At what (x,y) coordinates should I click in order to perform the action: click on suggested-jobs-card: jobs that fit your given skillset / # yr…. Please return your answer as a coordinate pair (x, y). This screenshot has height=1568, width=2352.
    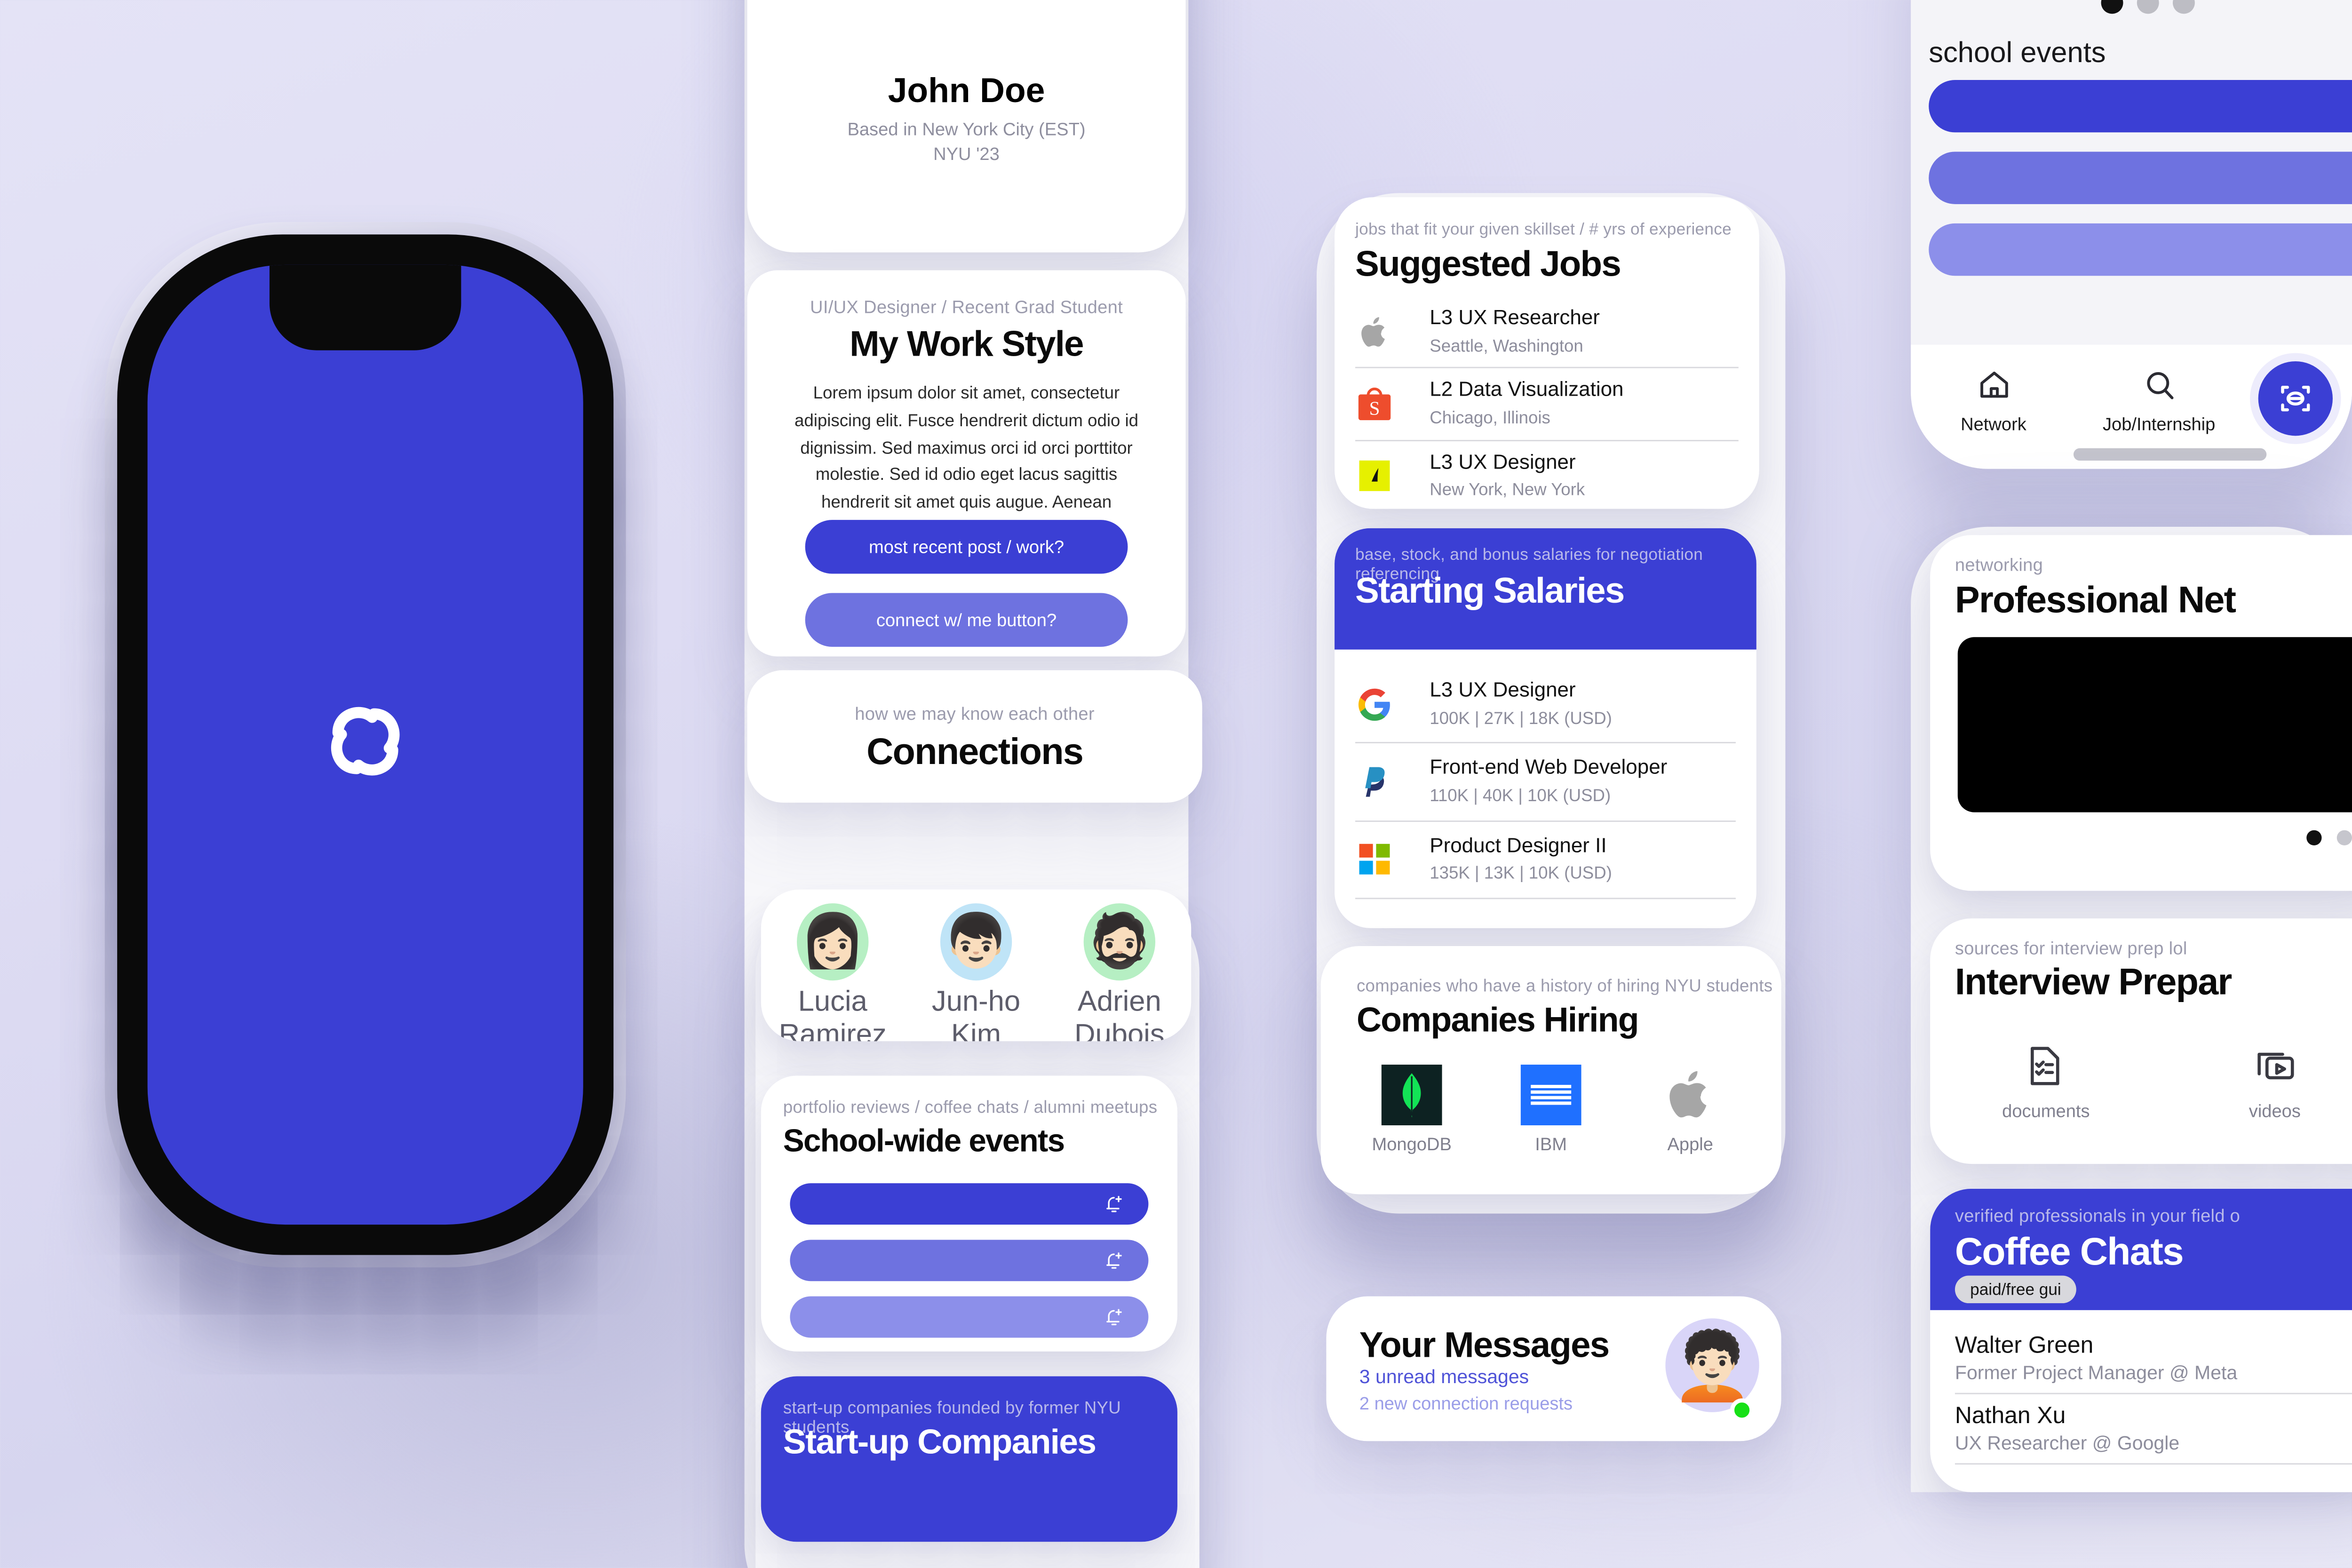
    Looking at the image, I should click on (1547, 353).